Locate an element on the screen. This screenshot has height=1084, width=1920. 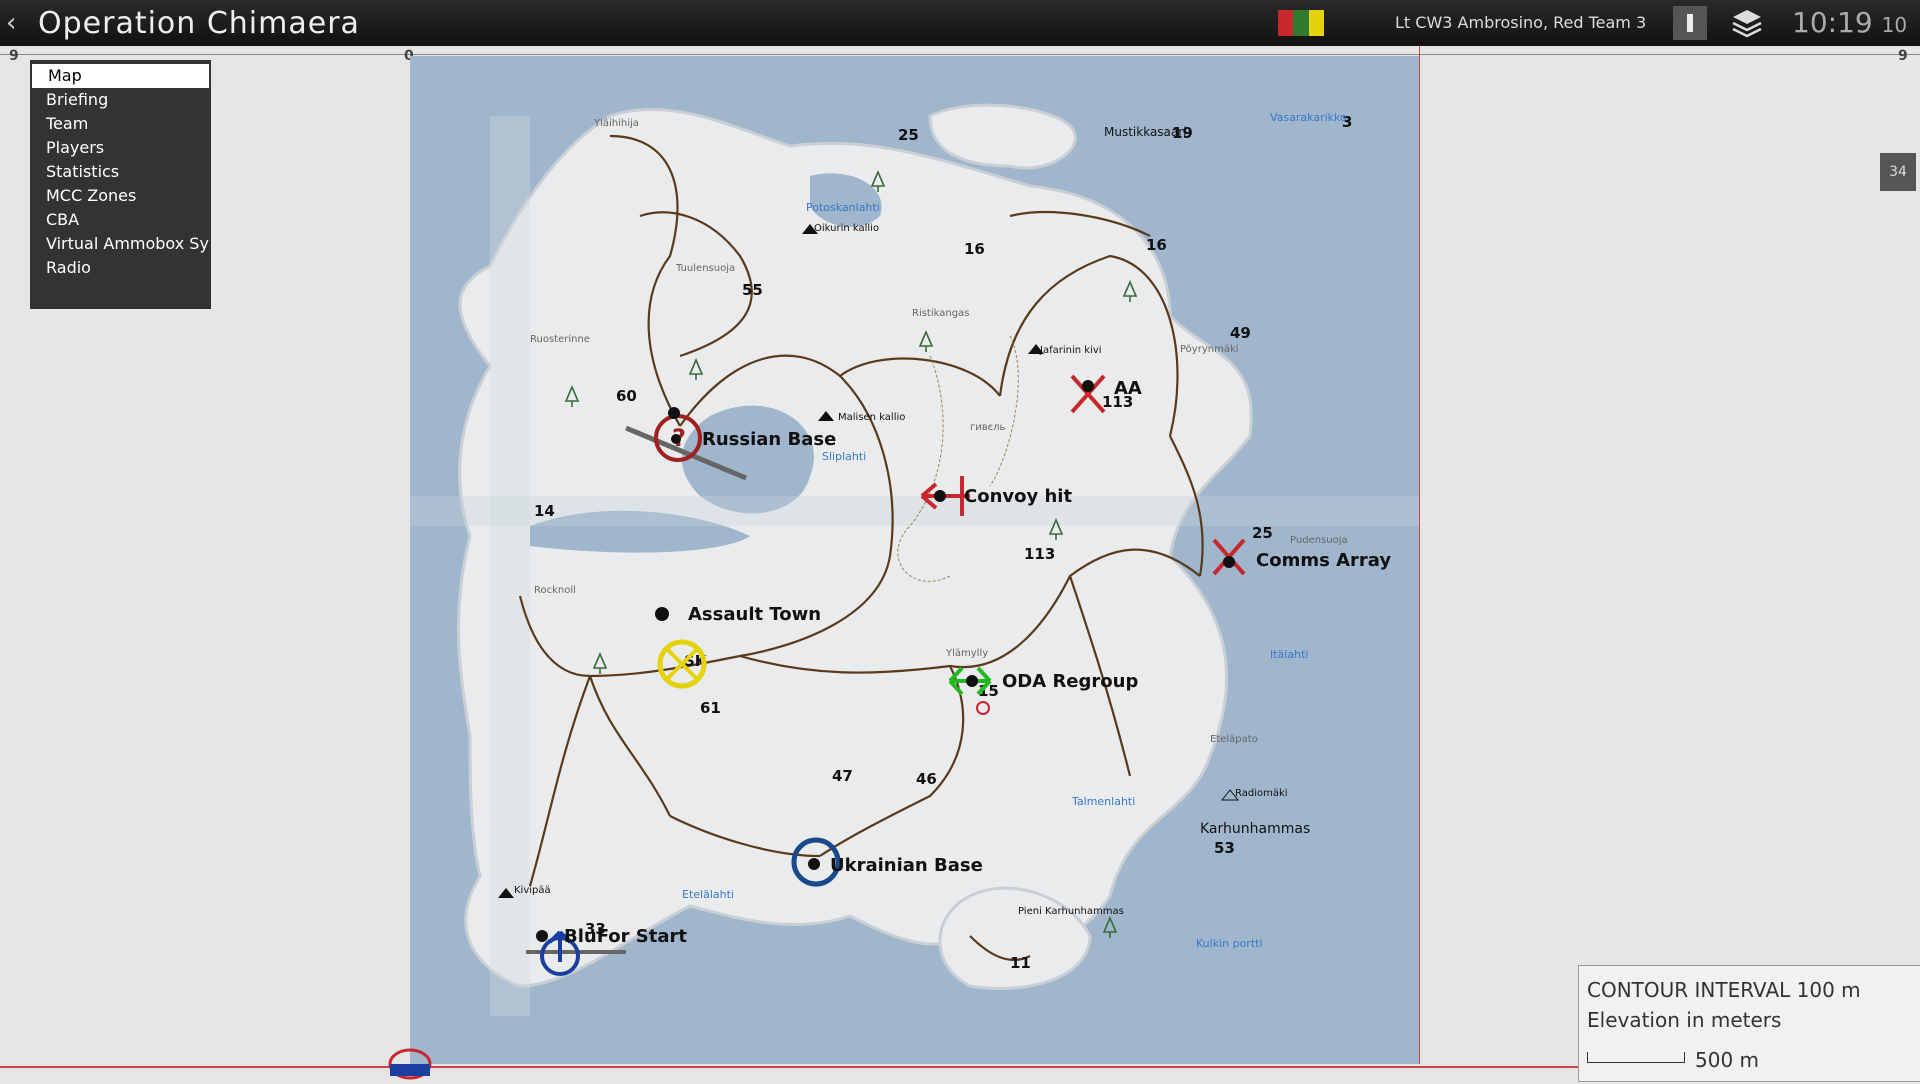
place-label: Tuulensuoja is located at coordinates (705, 268).